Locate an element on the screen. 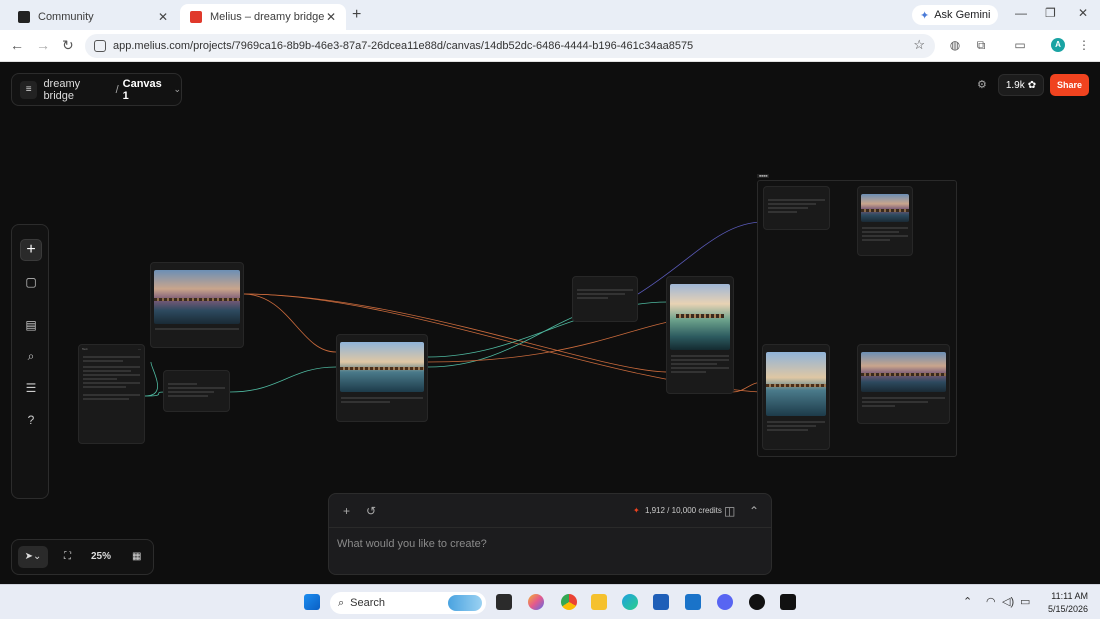  ask-gemini-button: ✦ Ask Gemini is located at coordinates (955, 15).